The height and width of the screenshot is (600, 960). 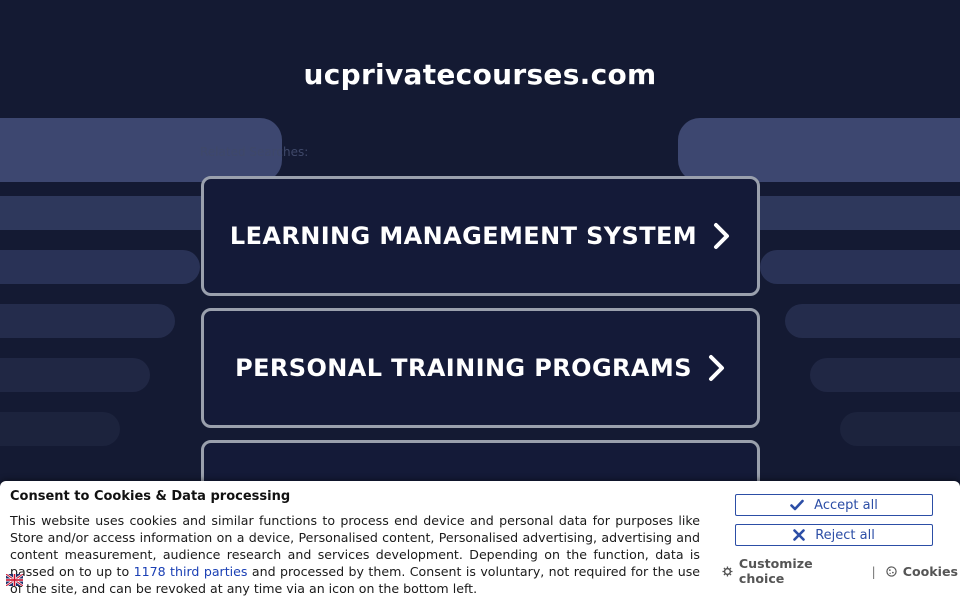 I want to click on check-icon, so click(x=797, y=505).